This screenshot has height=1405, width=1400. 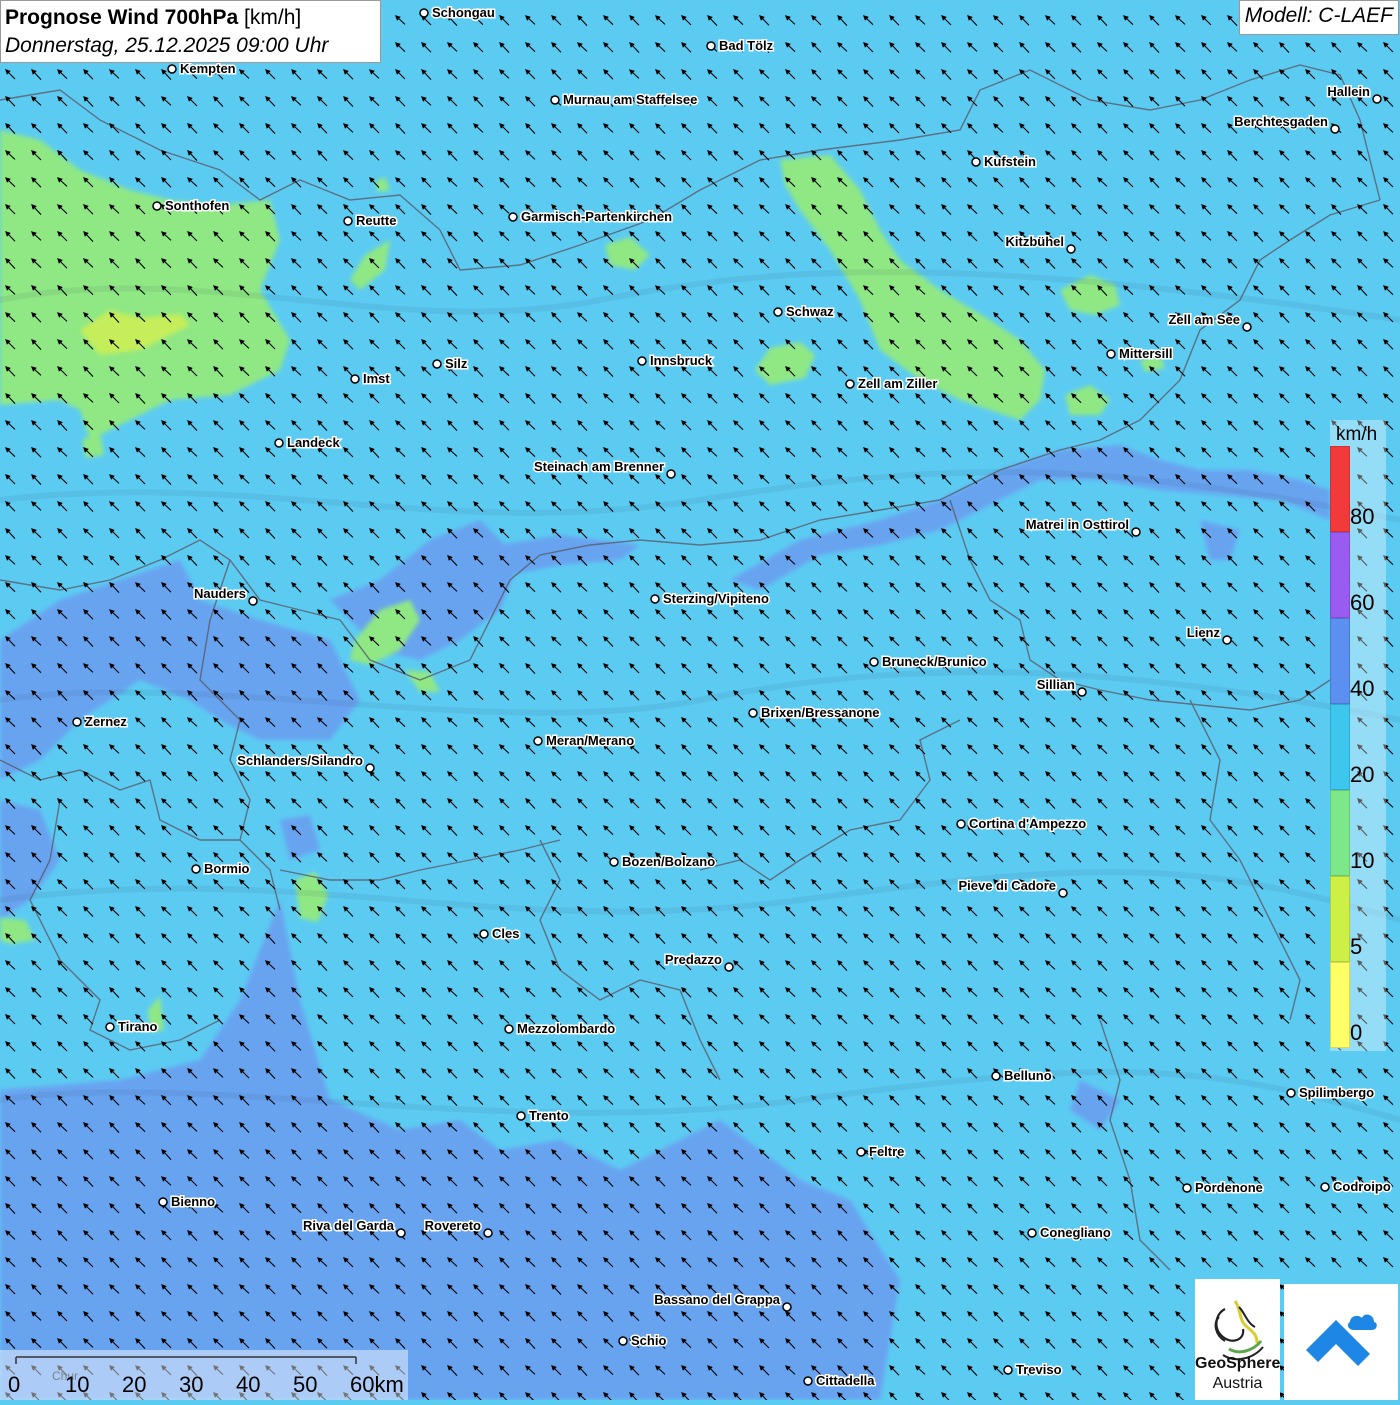 I want to click on city-label: Codroipo, so click(x=1362, y=1186).